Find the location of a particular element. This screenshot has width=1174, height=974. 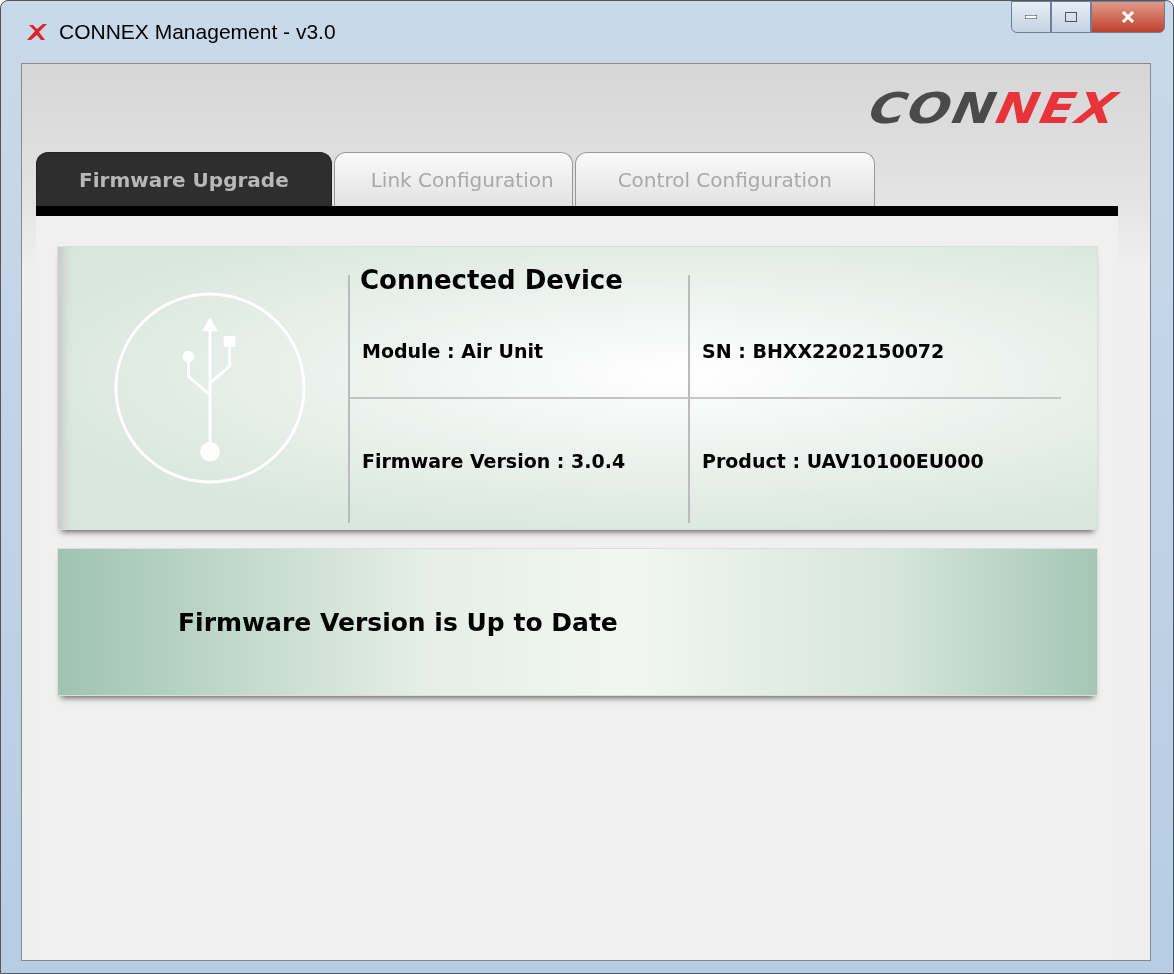

tab: Link Configuration is located at coordinates (453, 179).